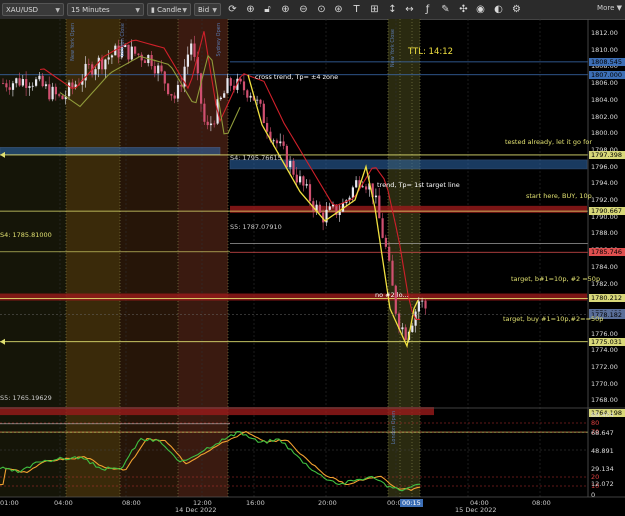 Image resolution: width=625 pixels, height=516 pixels. What do you see at coordinates (392, 9) in the screenshot?
I see `fit-height-icon: ↕` at bounding box center [392, 9].